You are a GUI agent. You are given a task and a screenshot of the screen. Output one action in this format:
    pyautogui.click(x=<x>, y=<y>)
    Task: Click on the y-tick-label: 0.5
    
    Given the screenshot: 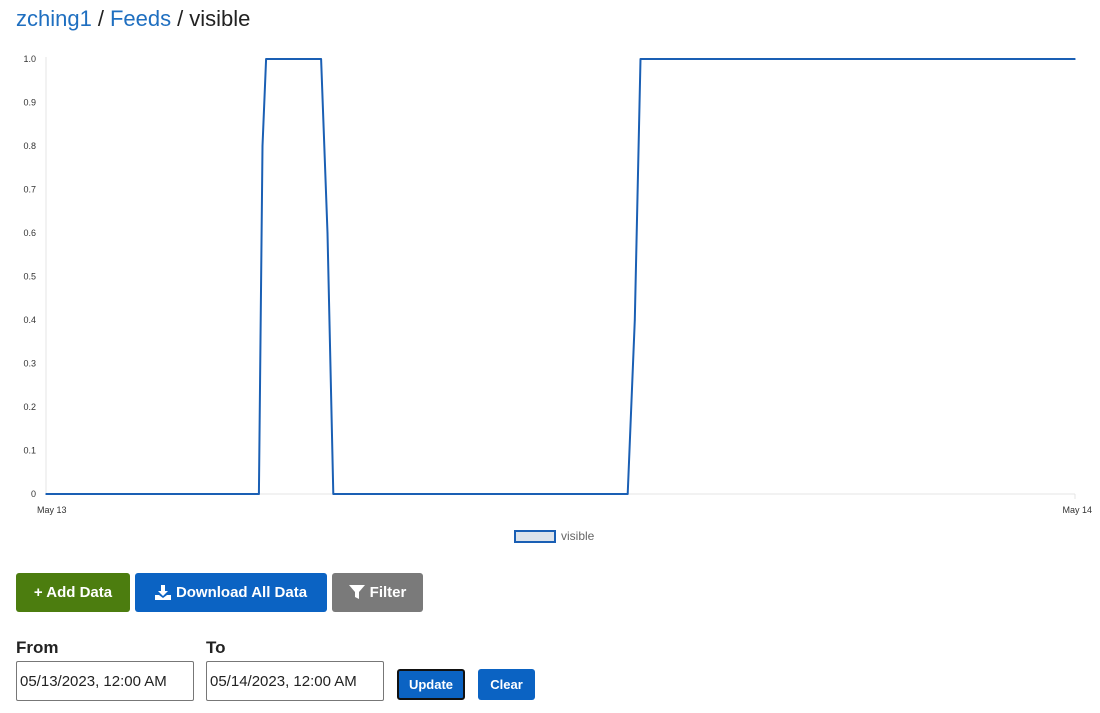 What is the action you would take?
    pyautogui.click(x=29, y=277)
    